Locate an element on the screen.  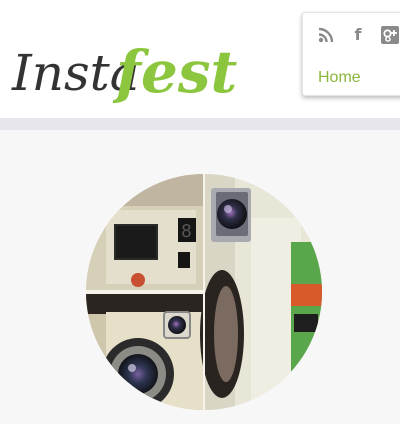
instafest-logo: Insta fest is located at coordinates (125, 65).